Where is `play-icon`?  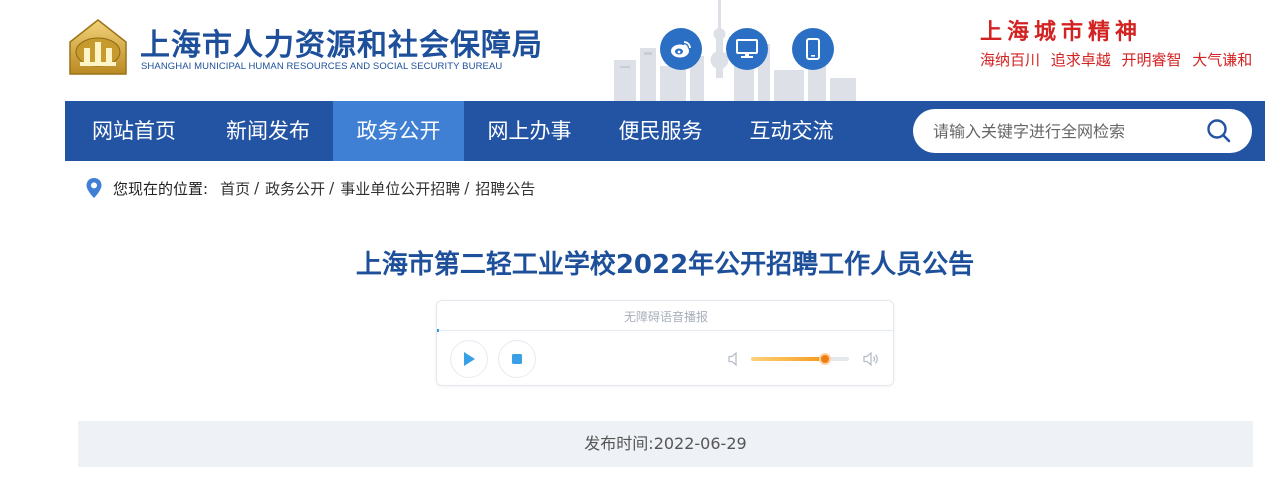
play-icon is located at coordinates (469, 359).